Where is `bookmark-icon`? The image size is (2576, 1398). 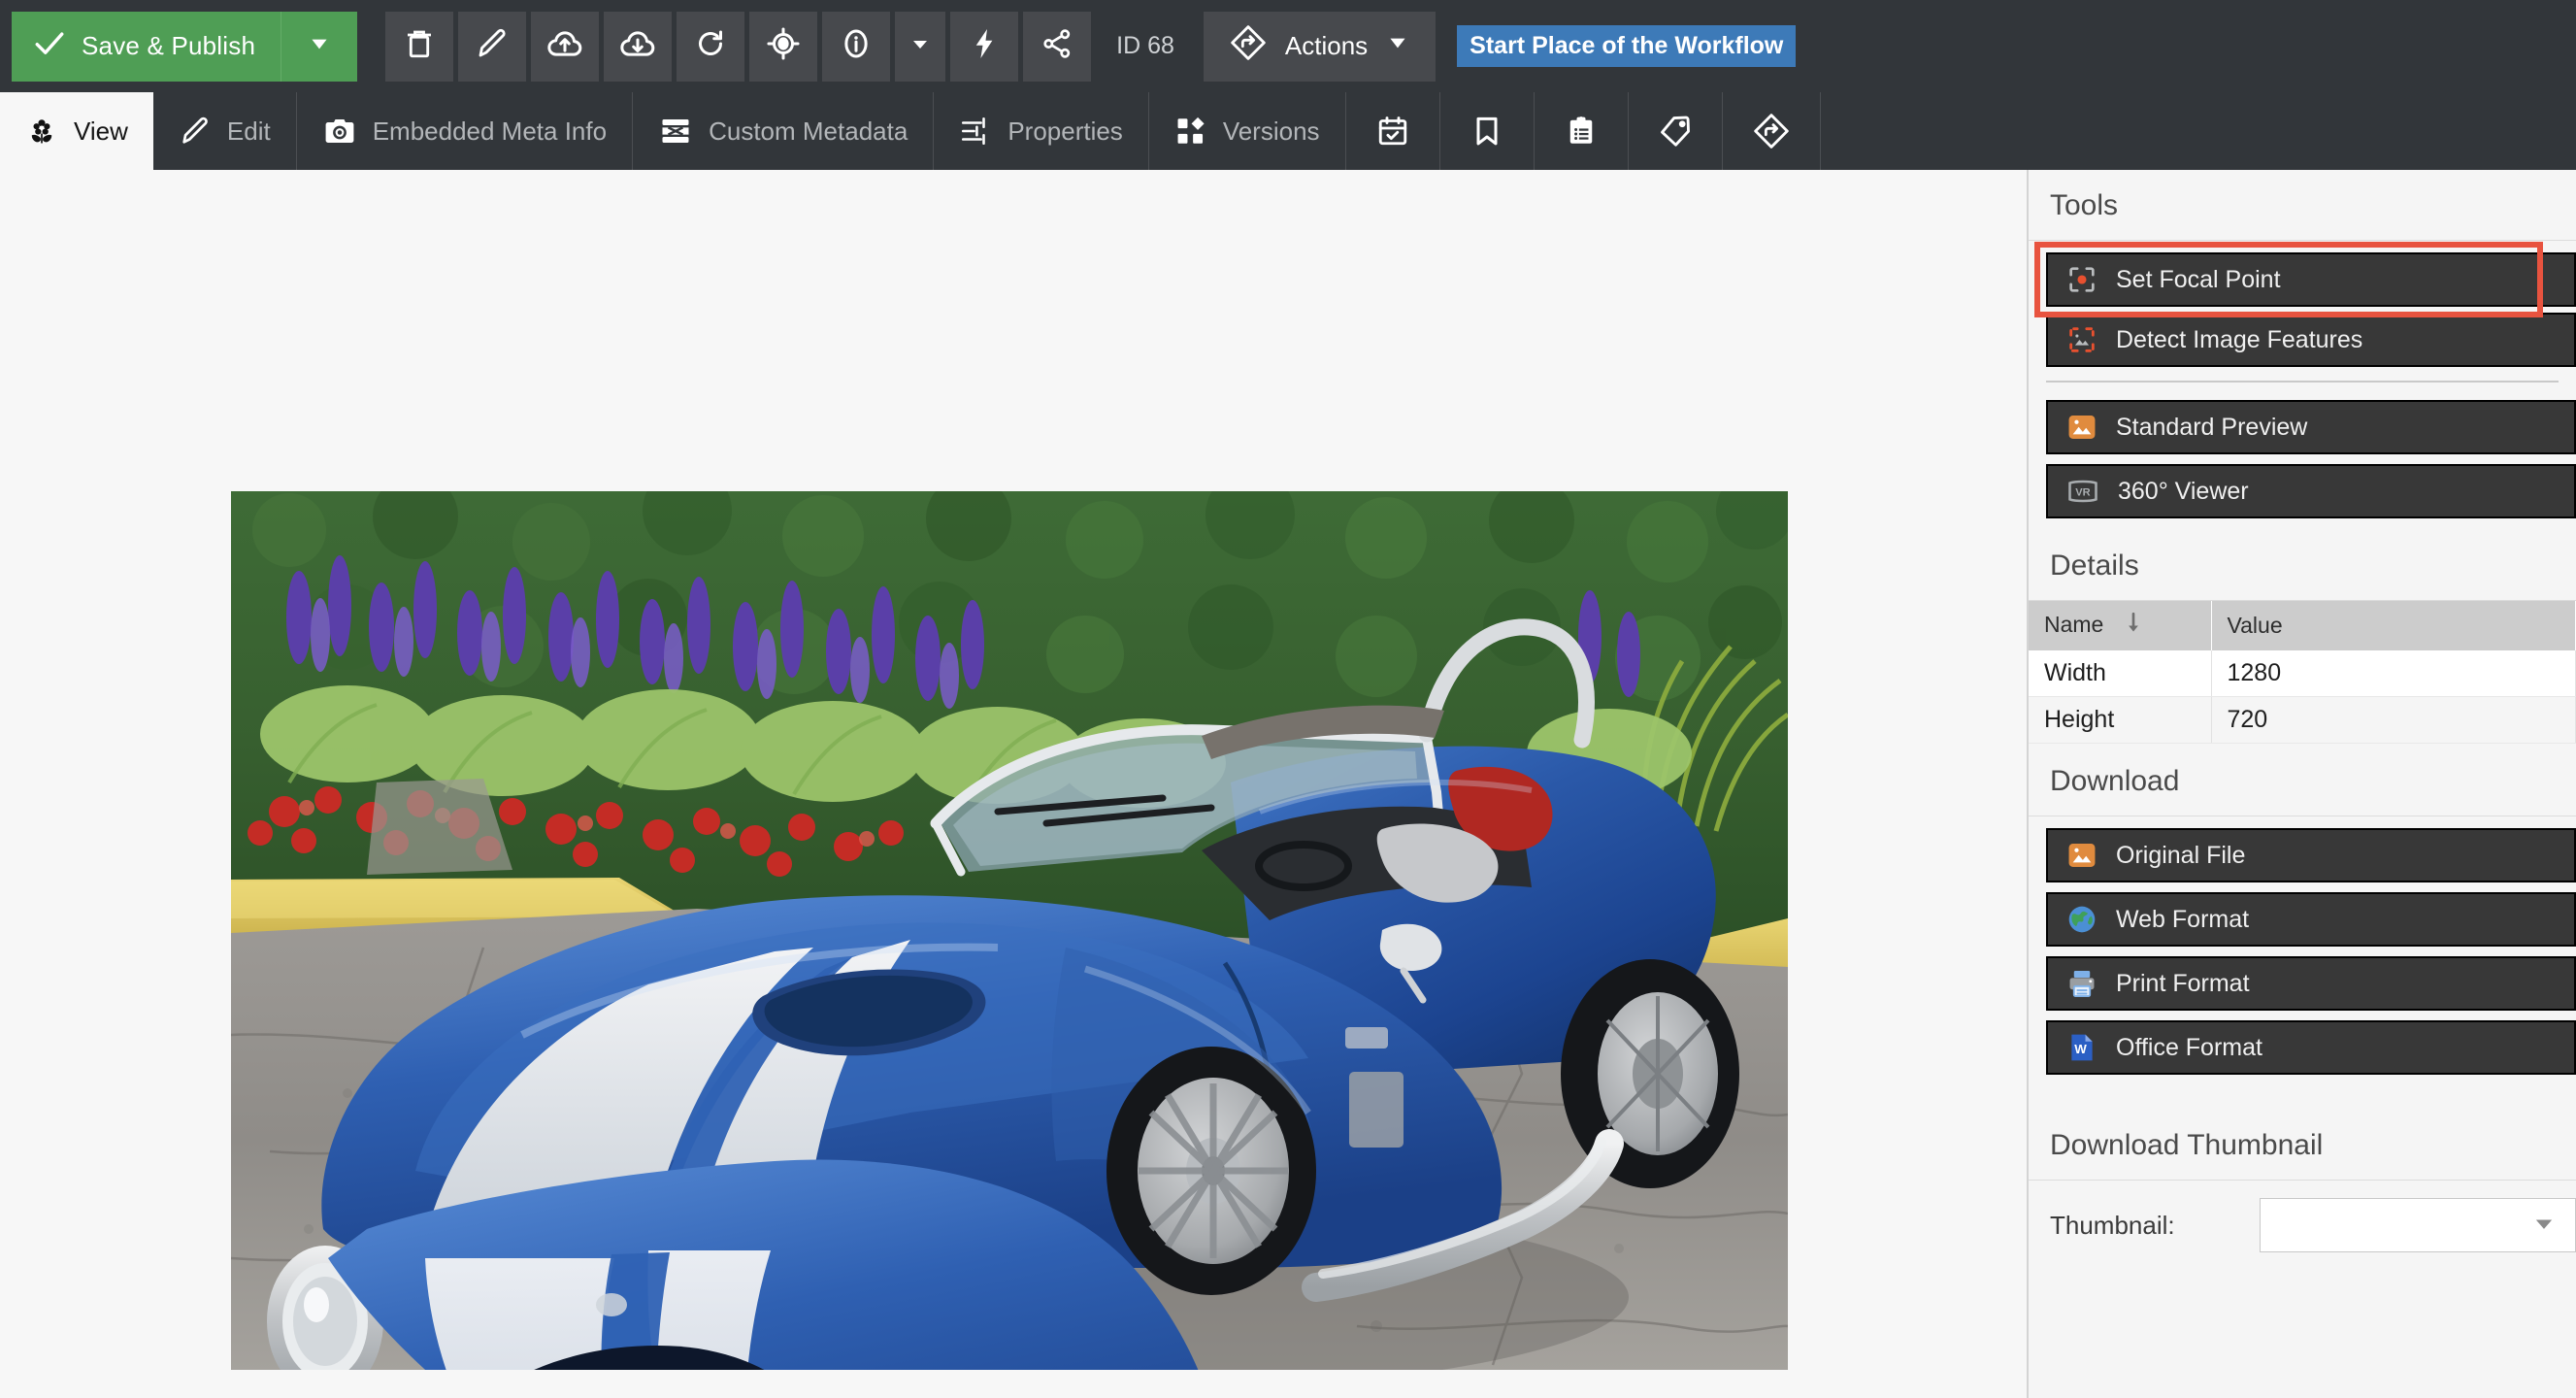
bookmark-icon is located at coordinates (1487, 131).